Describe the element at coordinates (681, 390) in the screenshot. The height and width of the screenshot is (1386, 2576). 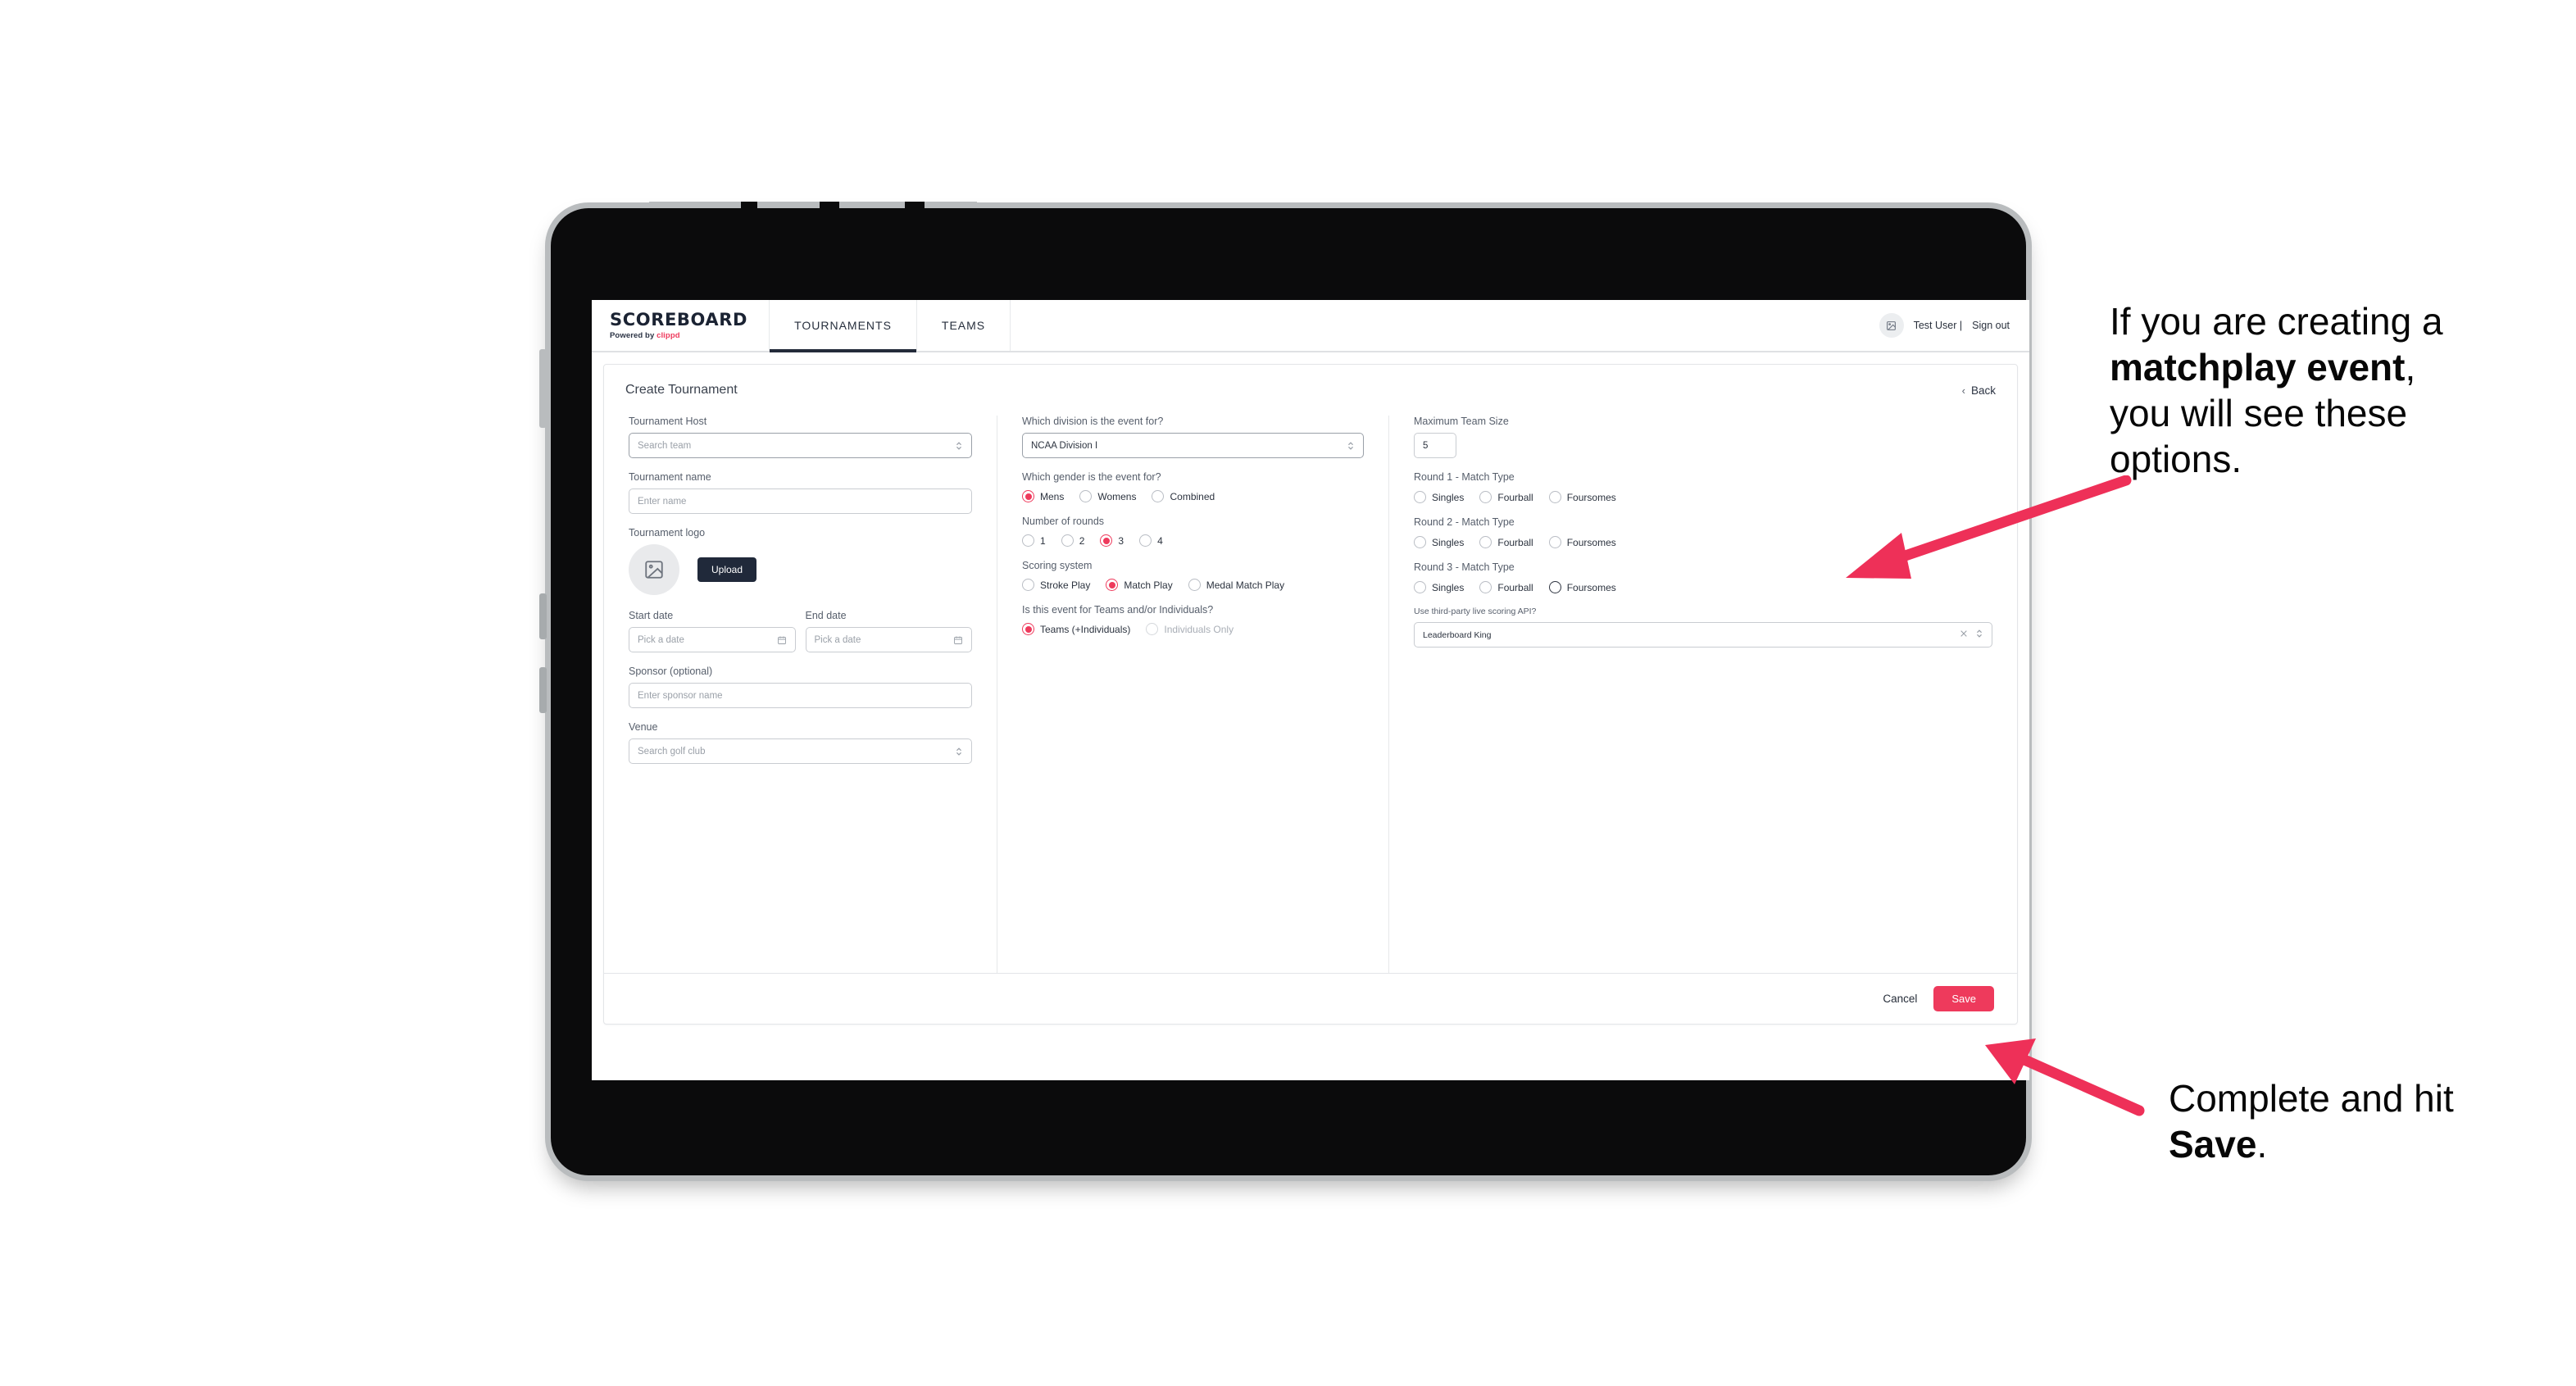
I see `page-title: Create Tournament` at that location.